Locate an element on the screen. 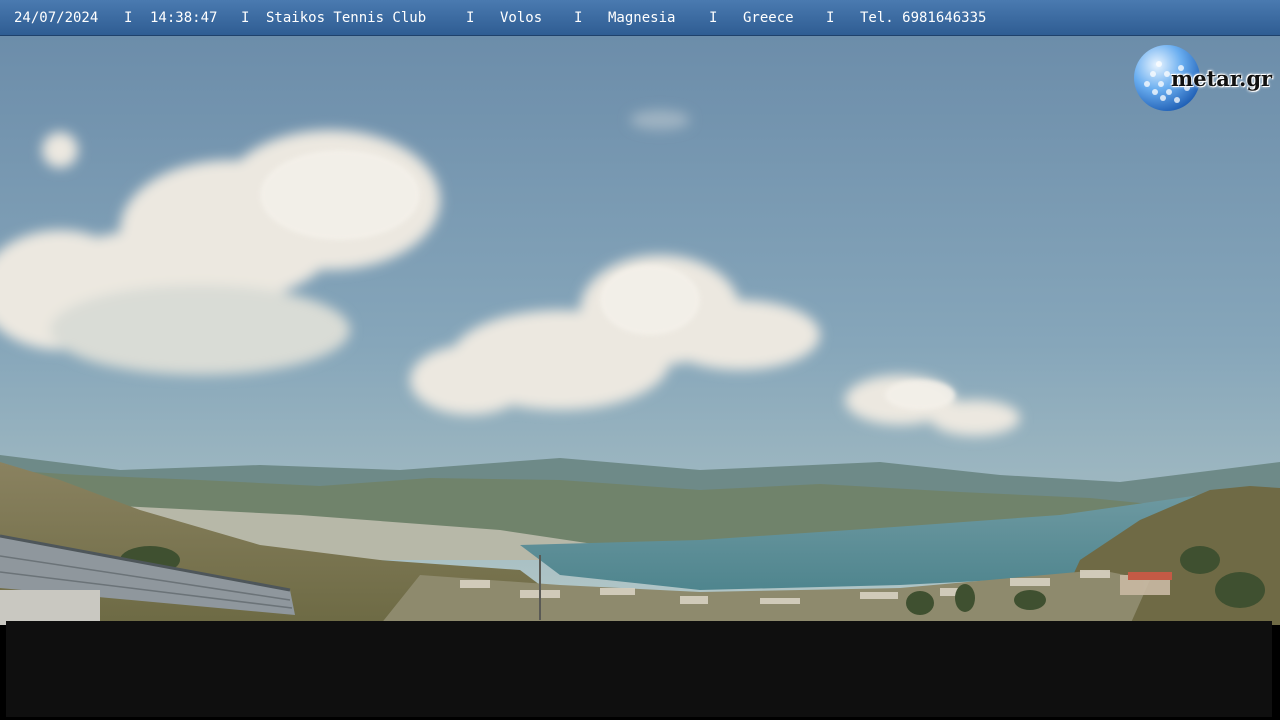  phone-number: Tel. 6981646335 is located at coordinates (923, 18).